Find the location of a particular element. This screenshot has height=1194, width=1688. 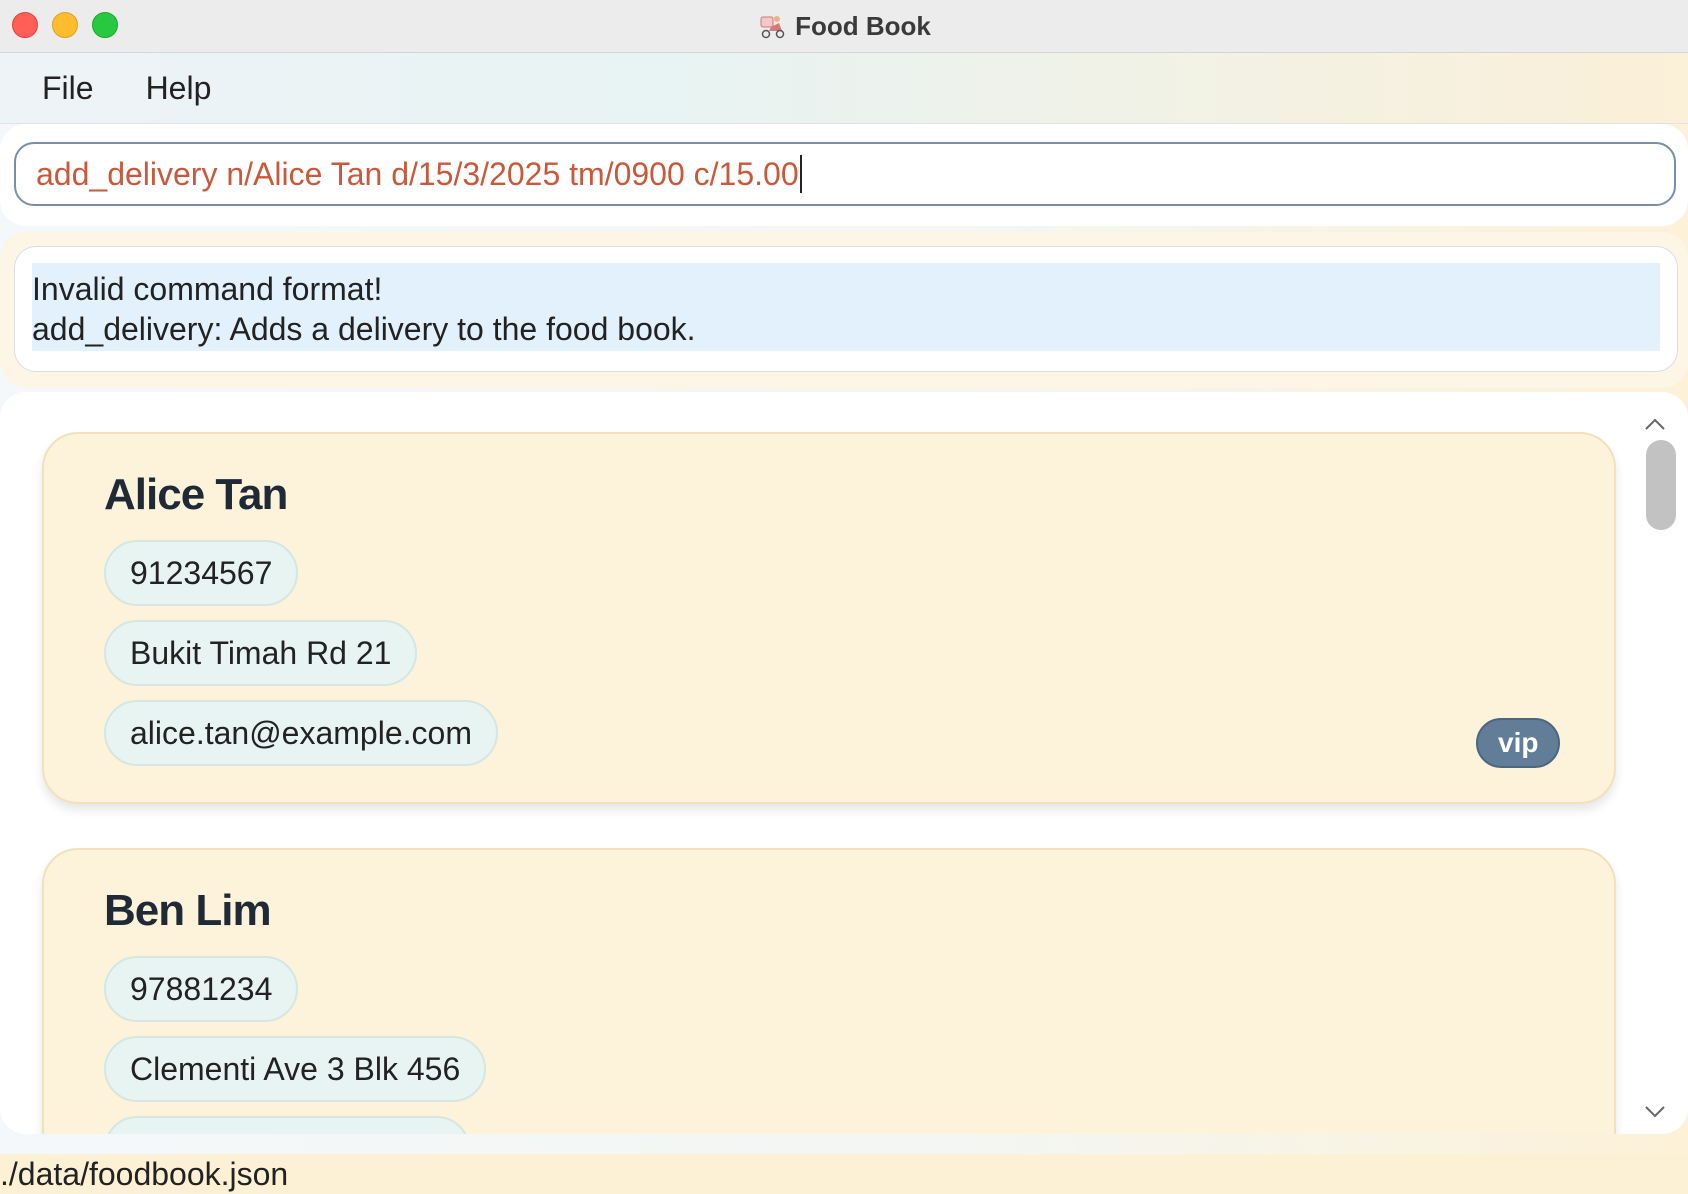

window-title-group: Food Book is located at coordinates (844, 26).